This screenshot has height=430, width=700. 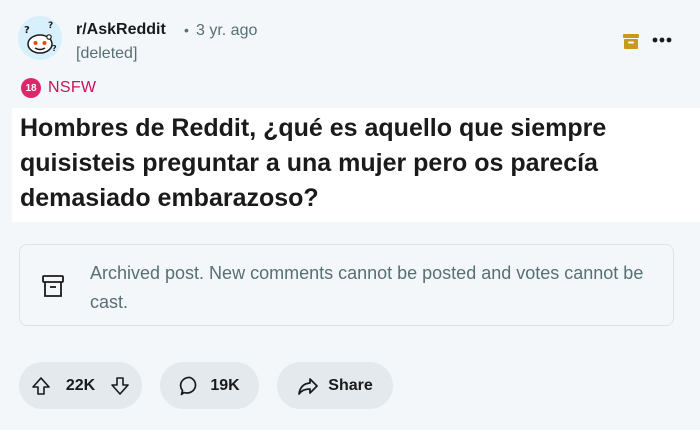 What do you see at coordinates (225, 385) in the screenshot?
I see `comment-count: 19K` at bounding box center [225, 385].